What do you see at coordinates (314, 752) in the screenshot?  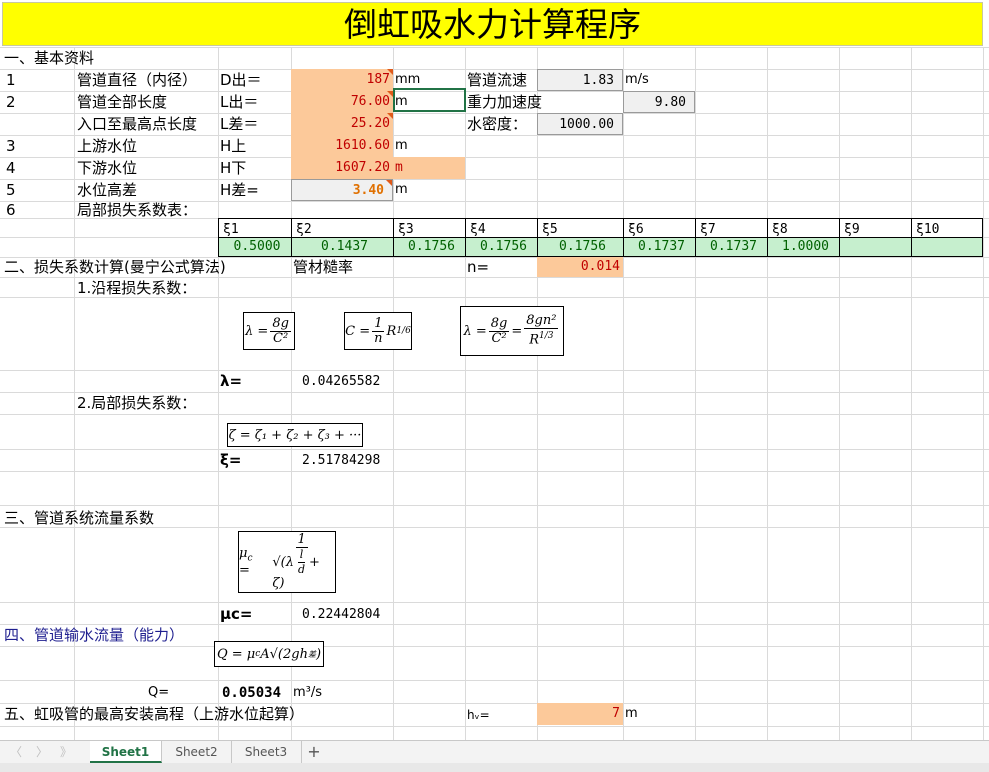 I see `add-sheet-icon: +` at bounding box center [314, 752].